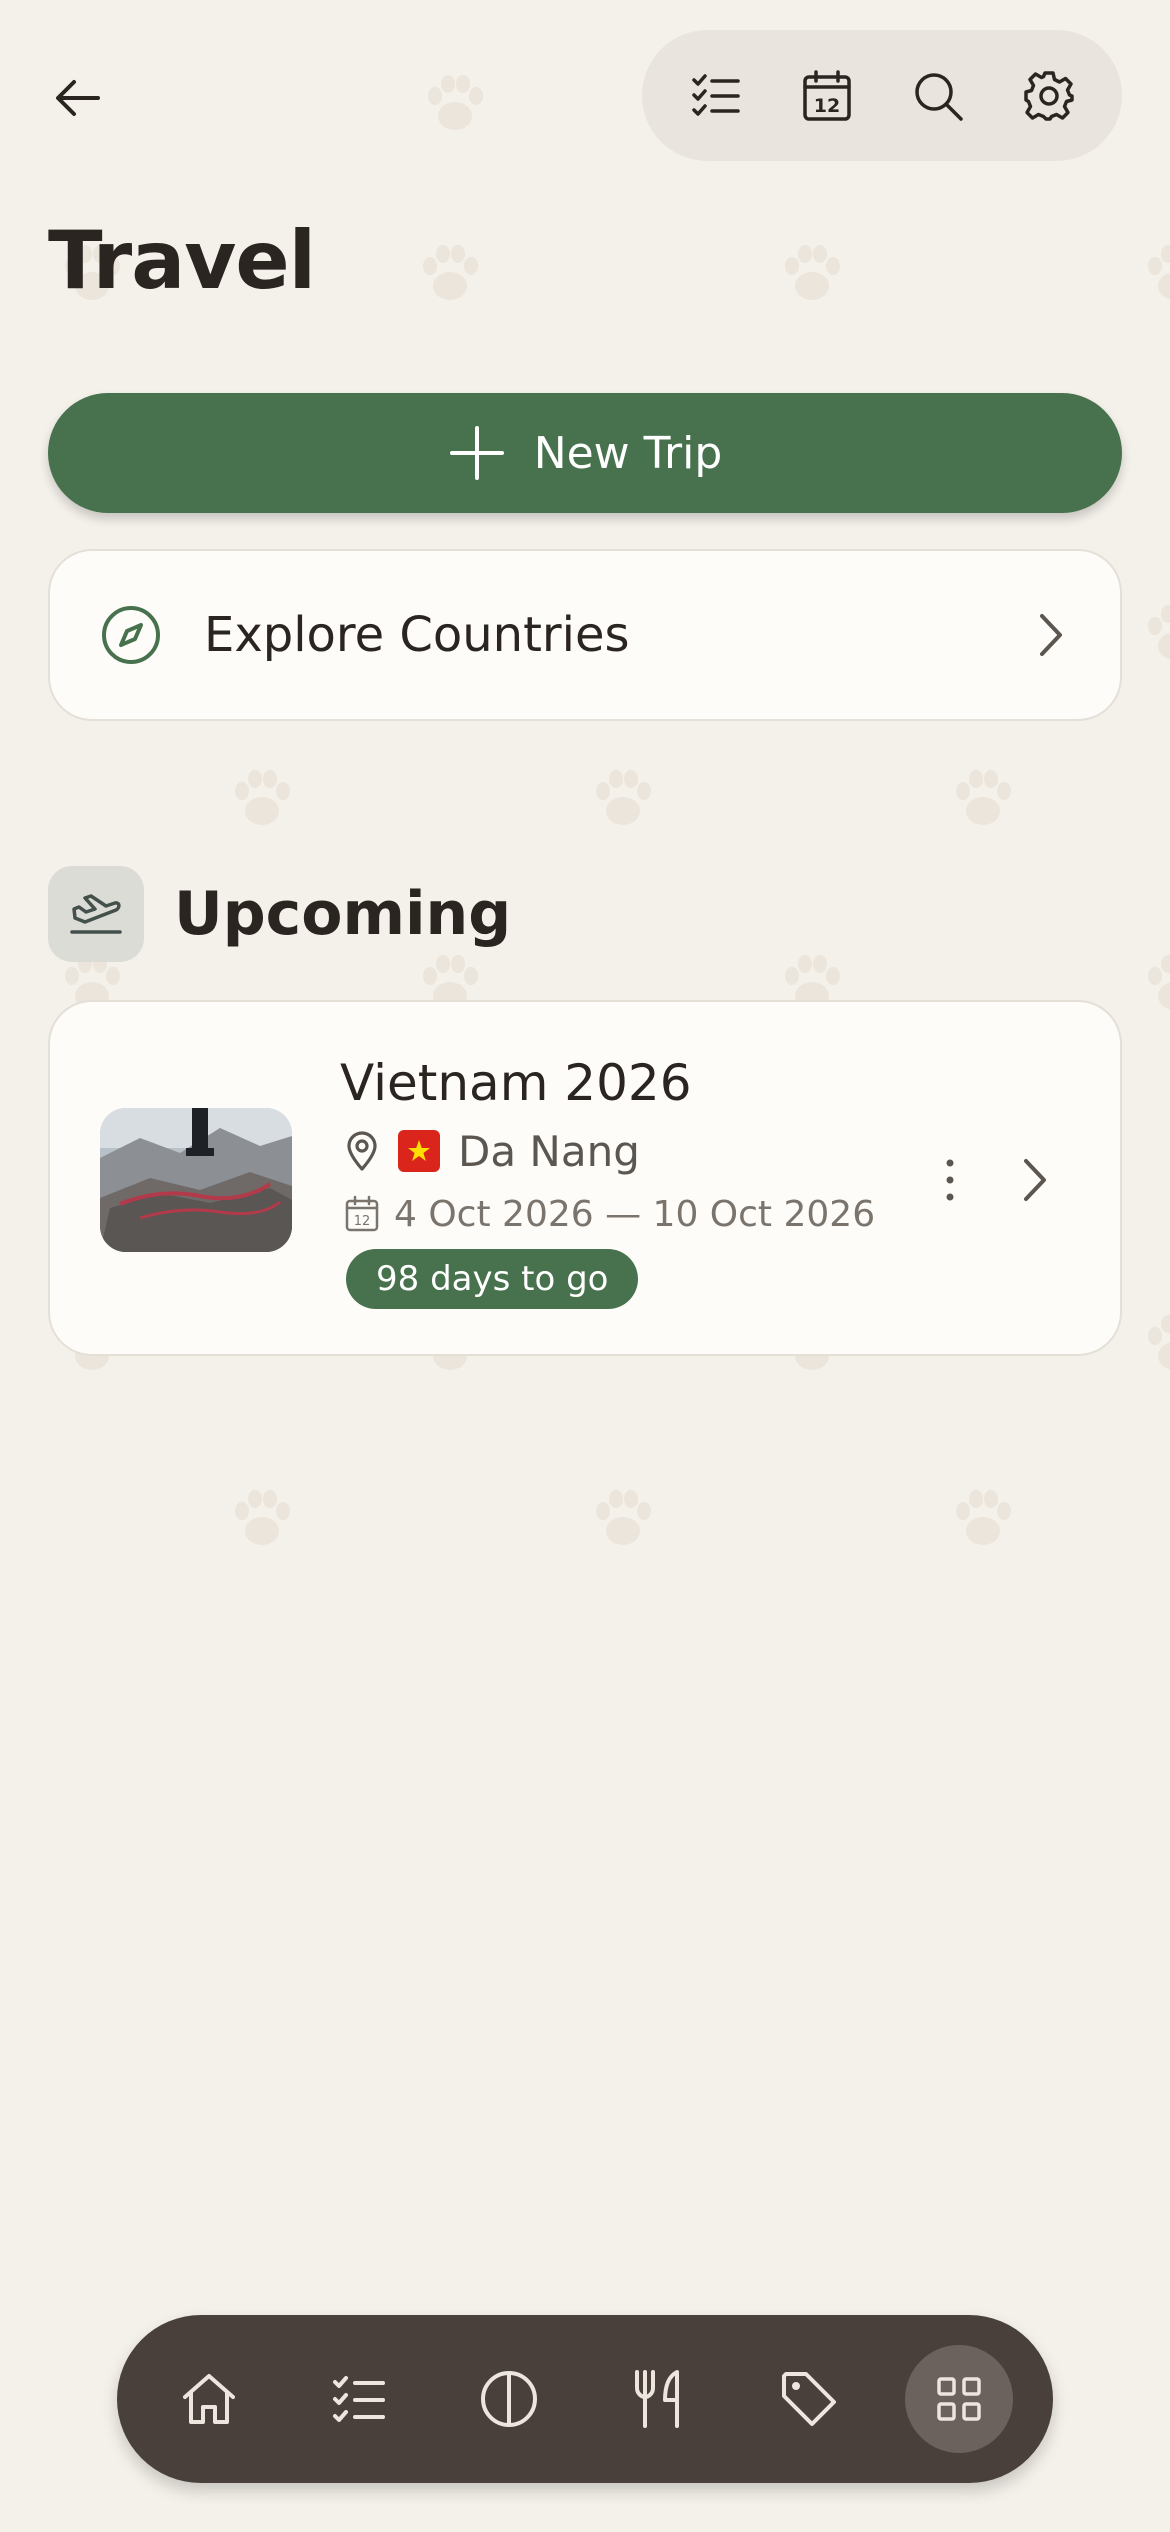 The image size is (1170, 2532). I want to click on trip-photo, so click(196, 1180).